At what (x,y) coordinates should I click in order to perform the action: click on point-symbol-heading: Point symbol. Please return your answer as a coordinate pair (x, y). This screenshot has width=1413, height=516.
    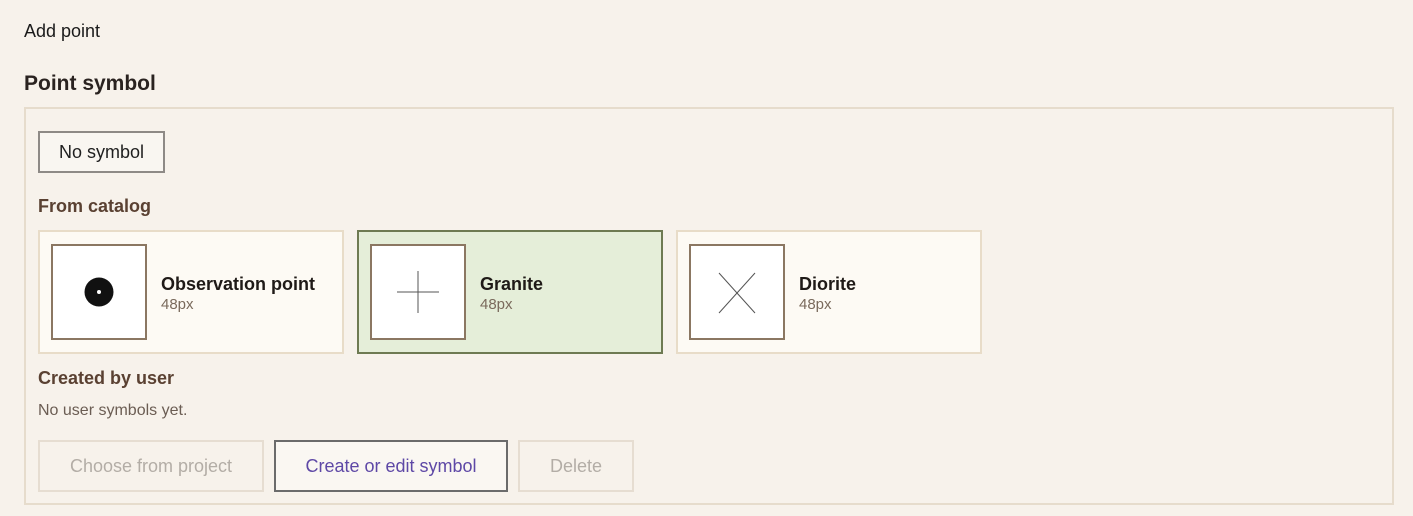
    Looking at the image, I should click on (90, 83).